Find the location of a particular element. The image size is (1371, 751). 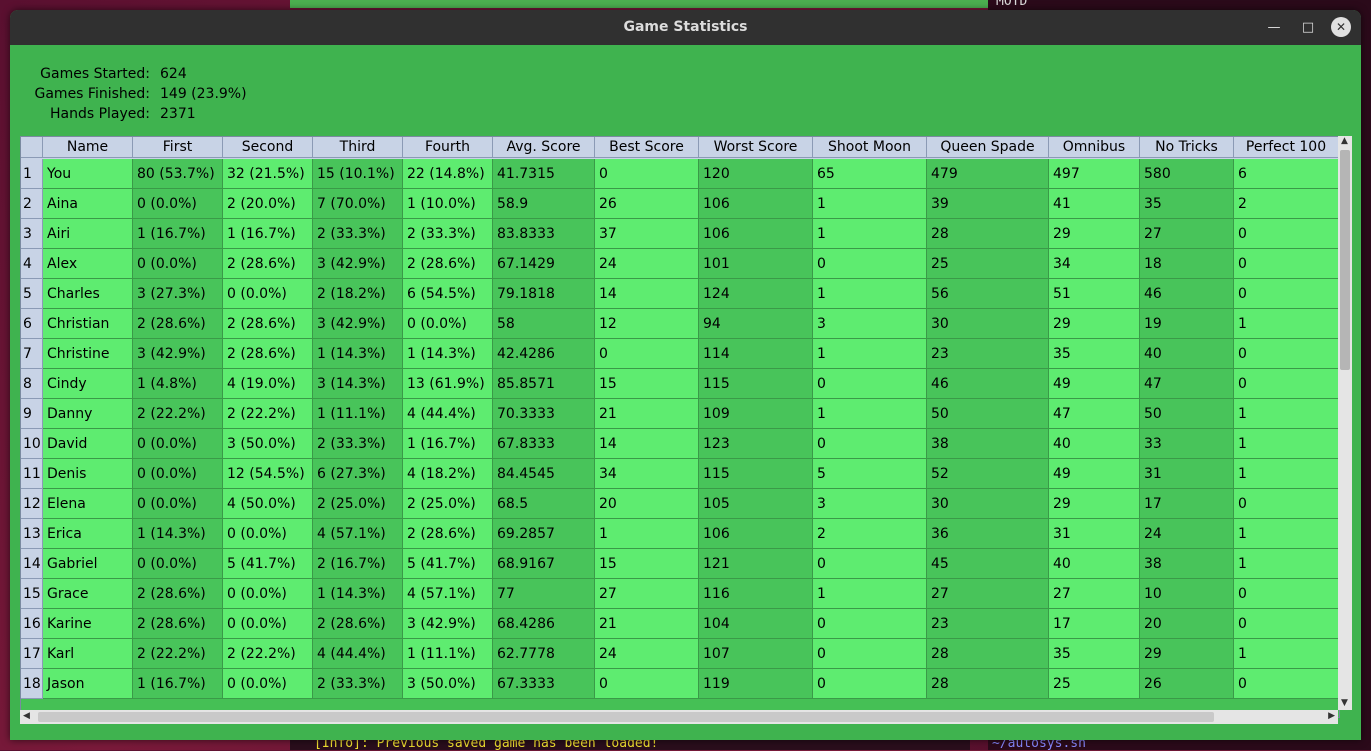

row-index: 12 is located at coordinates (32, 504).